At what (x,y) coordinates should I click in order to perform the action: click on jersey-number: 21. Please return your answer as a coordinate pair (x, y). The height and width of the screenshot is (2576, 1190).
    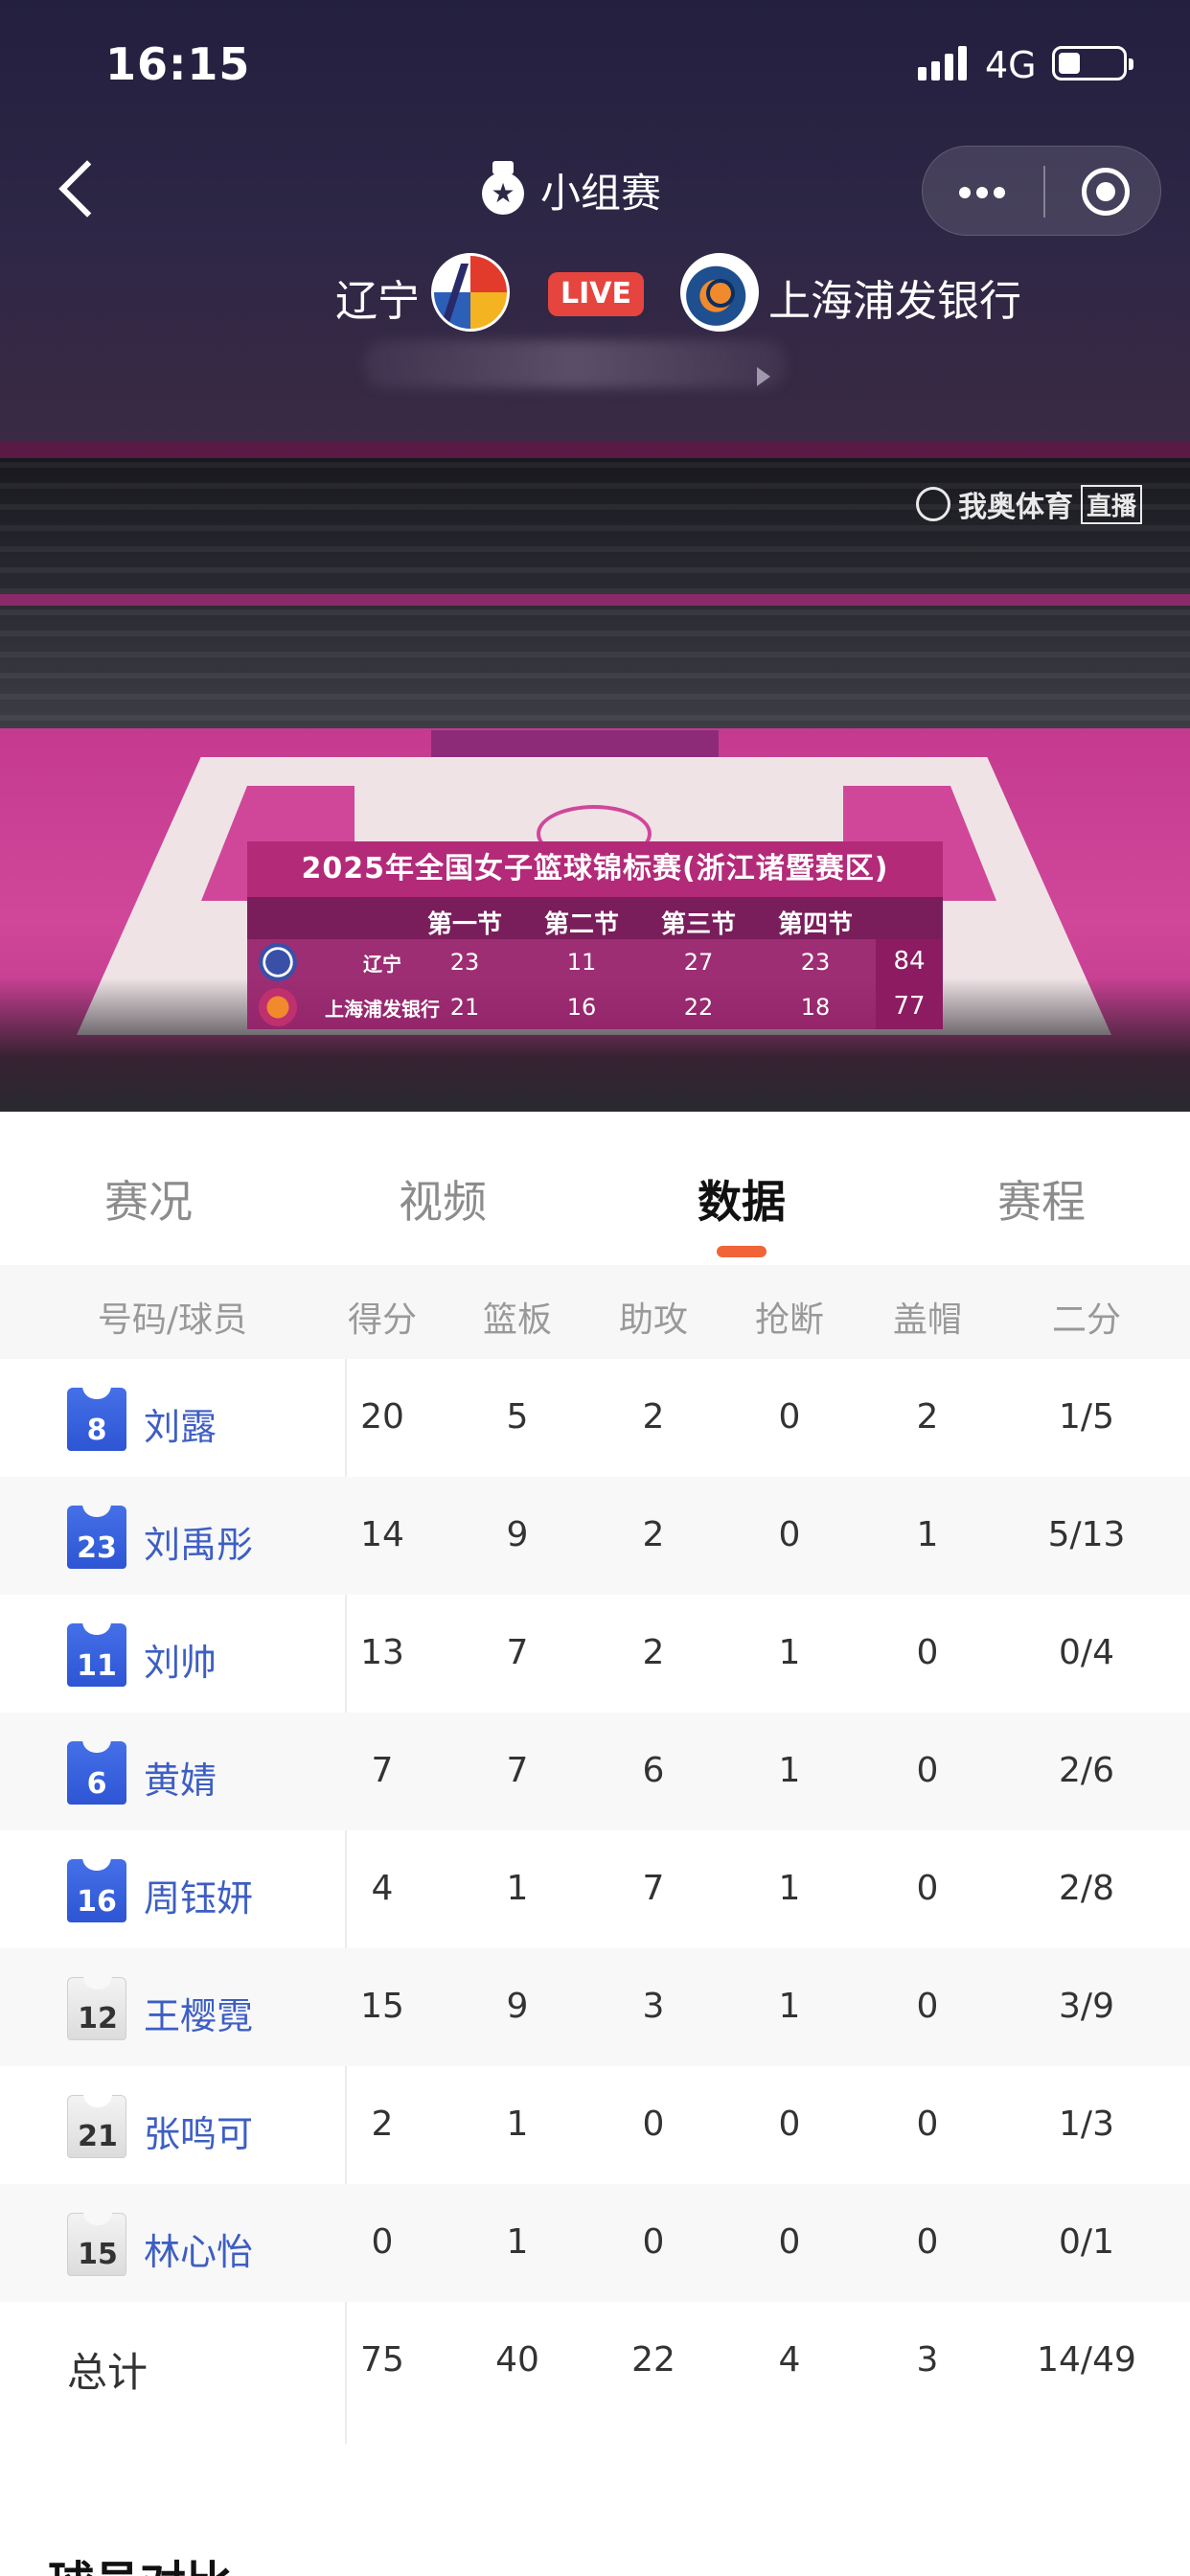
    Looking at the image, I should click on (98, 2136).